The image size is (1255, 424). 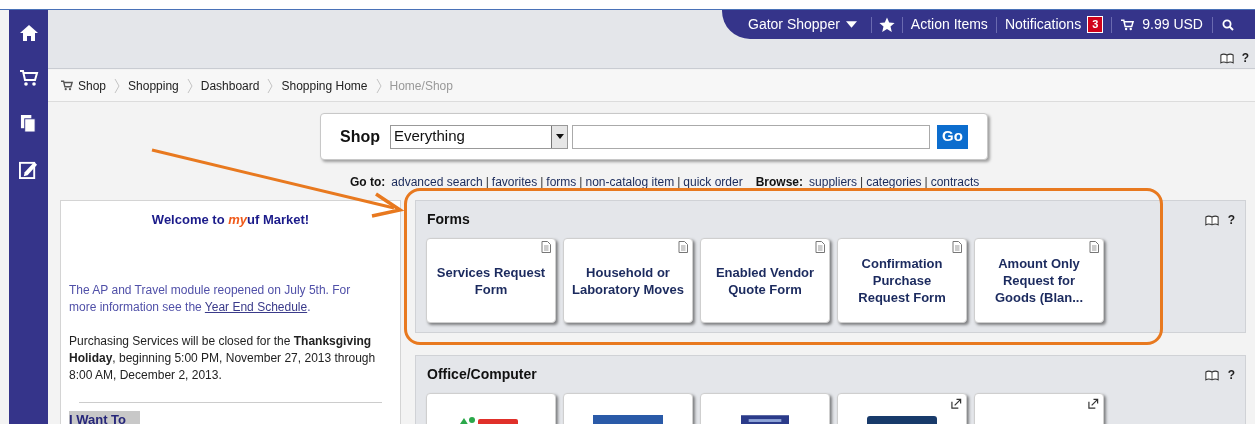 What do you see at coordinates (230, 85) in the screenshot?
I see `breadcrumb-link: Dashboard` at bounding box center [230, 85].